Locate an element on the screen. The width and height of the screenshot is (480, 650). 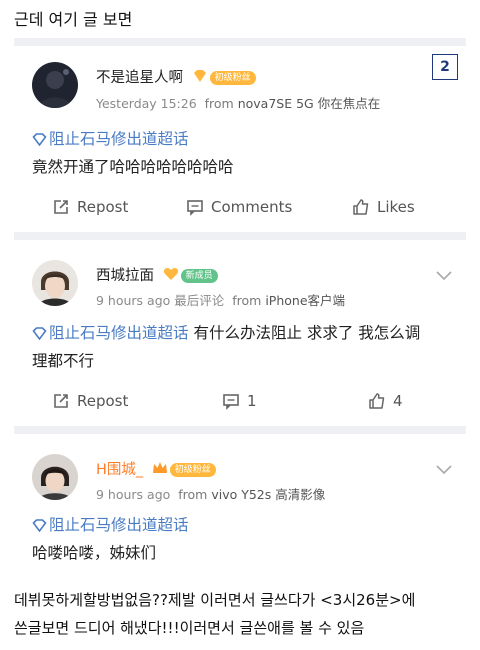
heart-badge-icon is located at coordinates (171, 276).